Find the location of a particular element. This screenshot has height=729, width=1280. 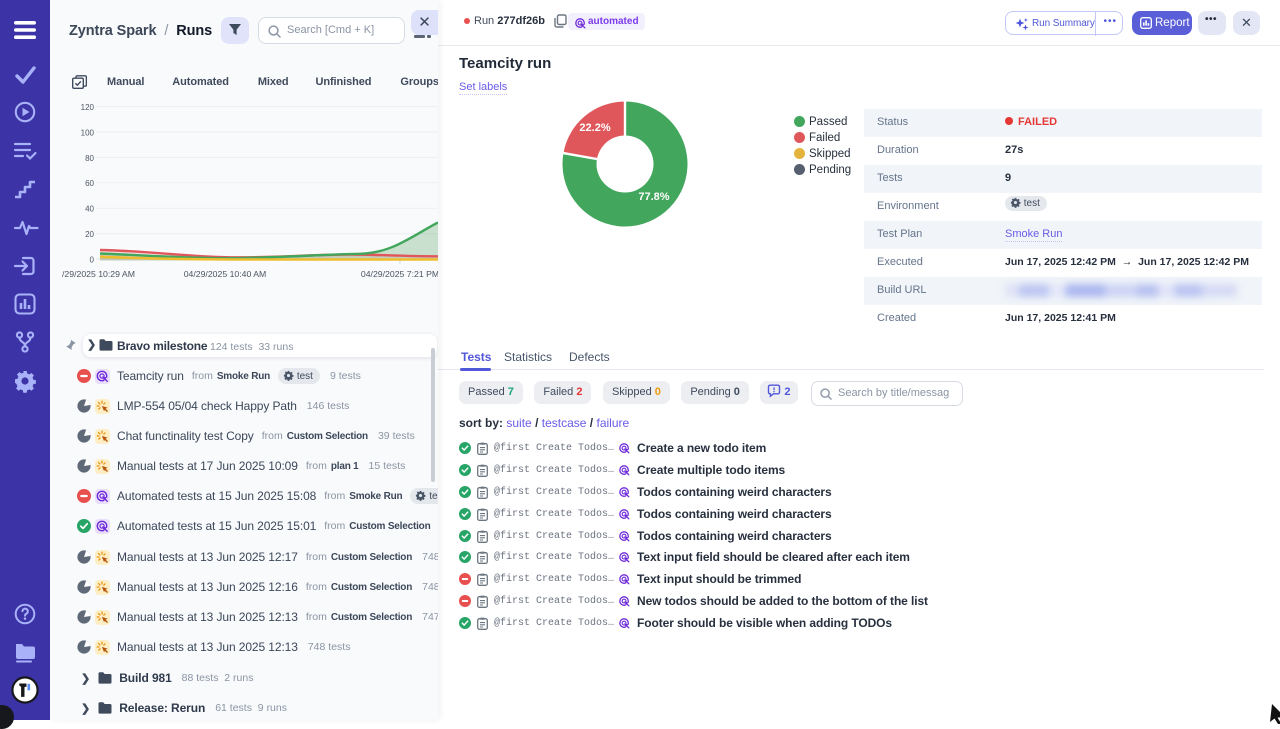

svg-text: 04/29/2025 7:21 PM is located at coordinates (399, 274).